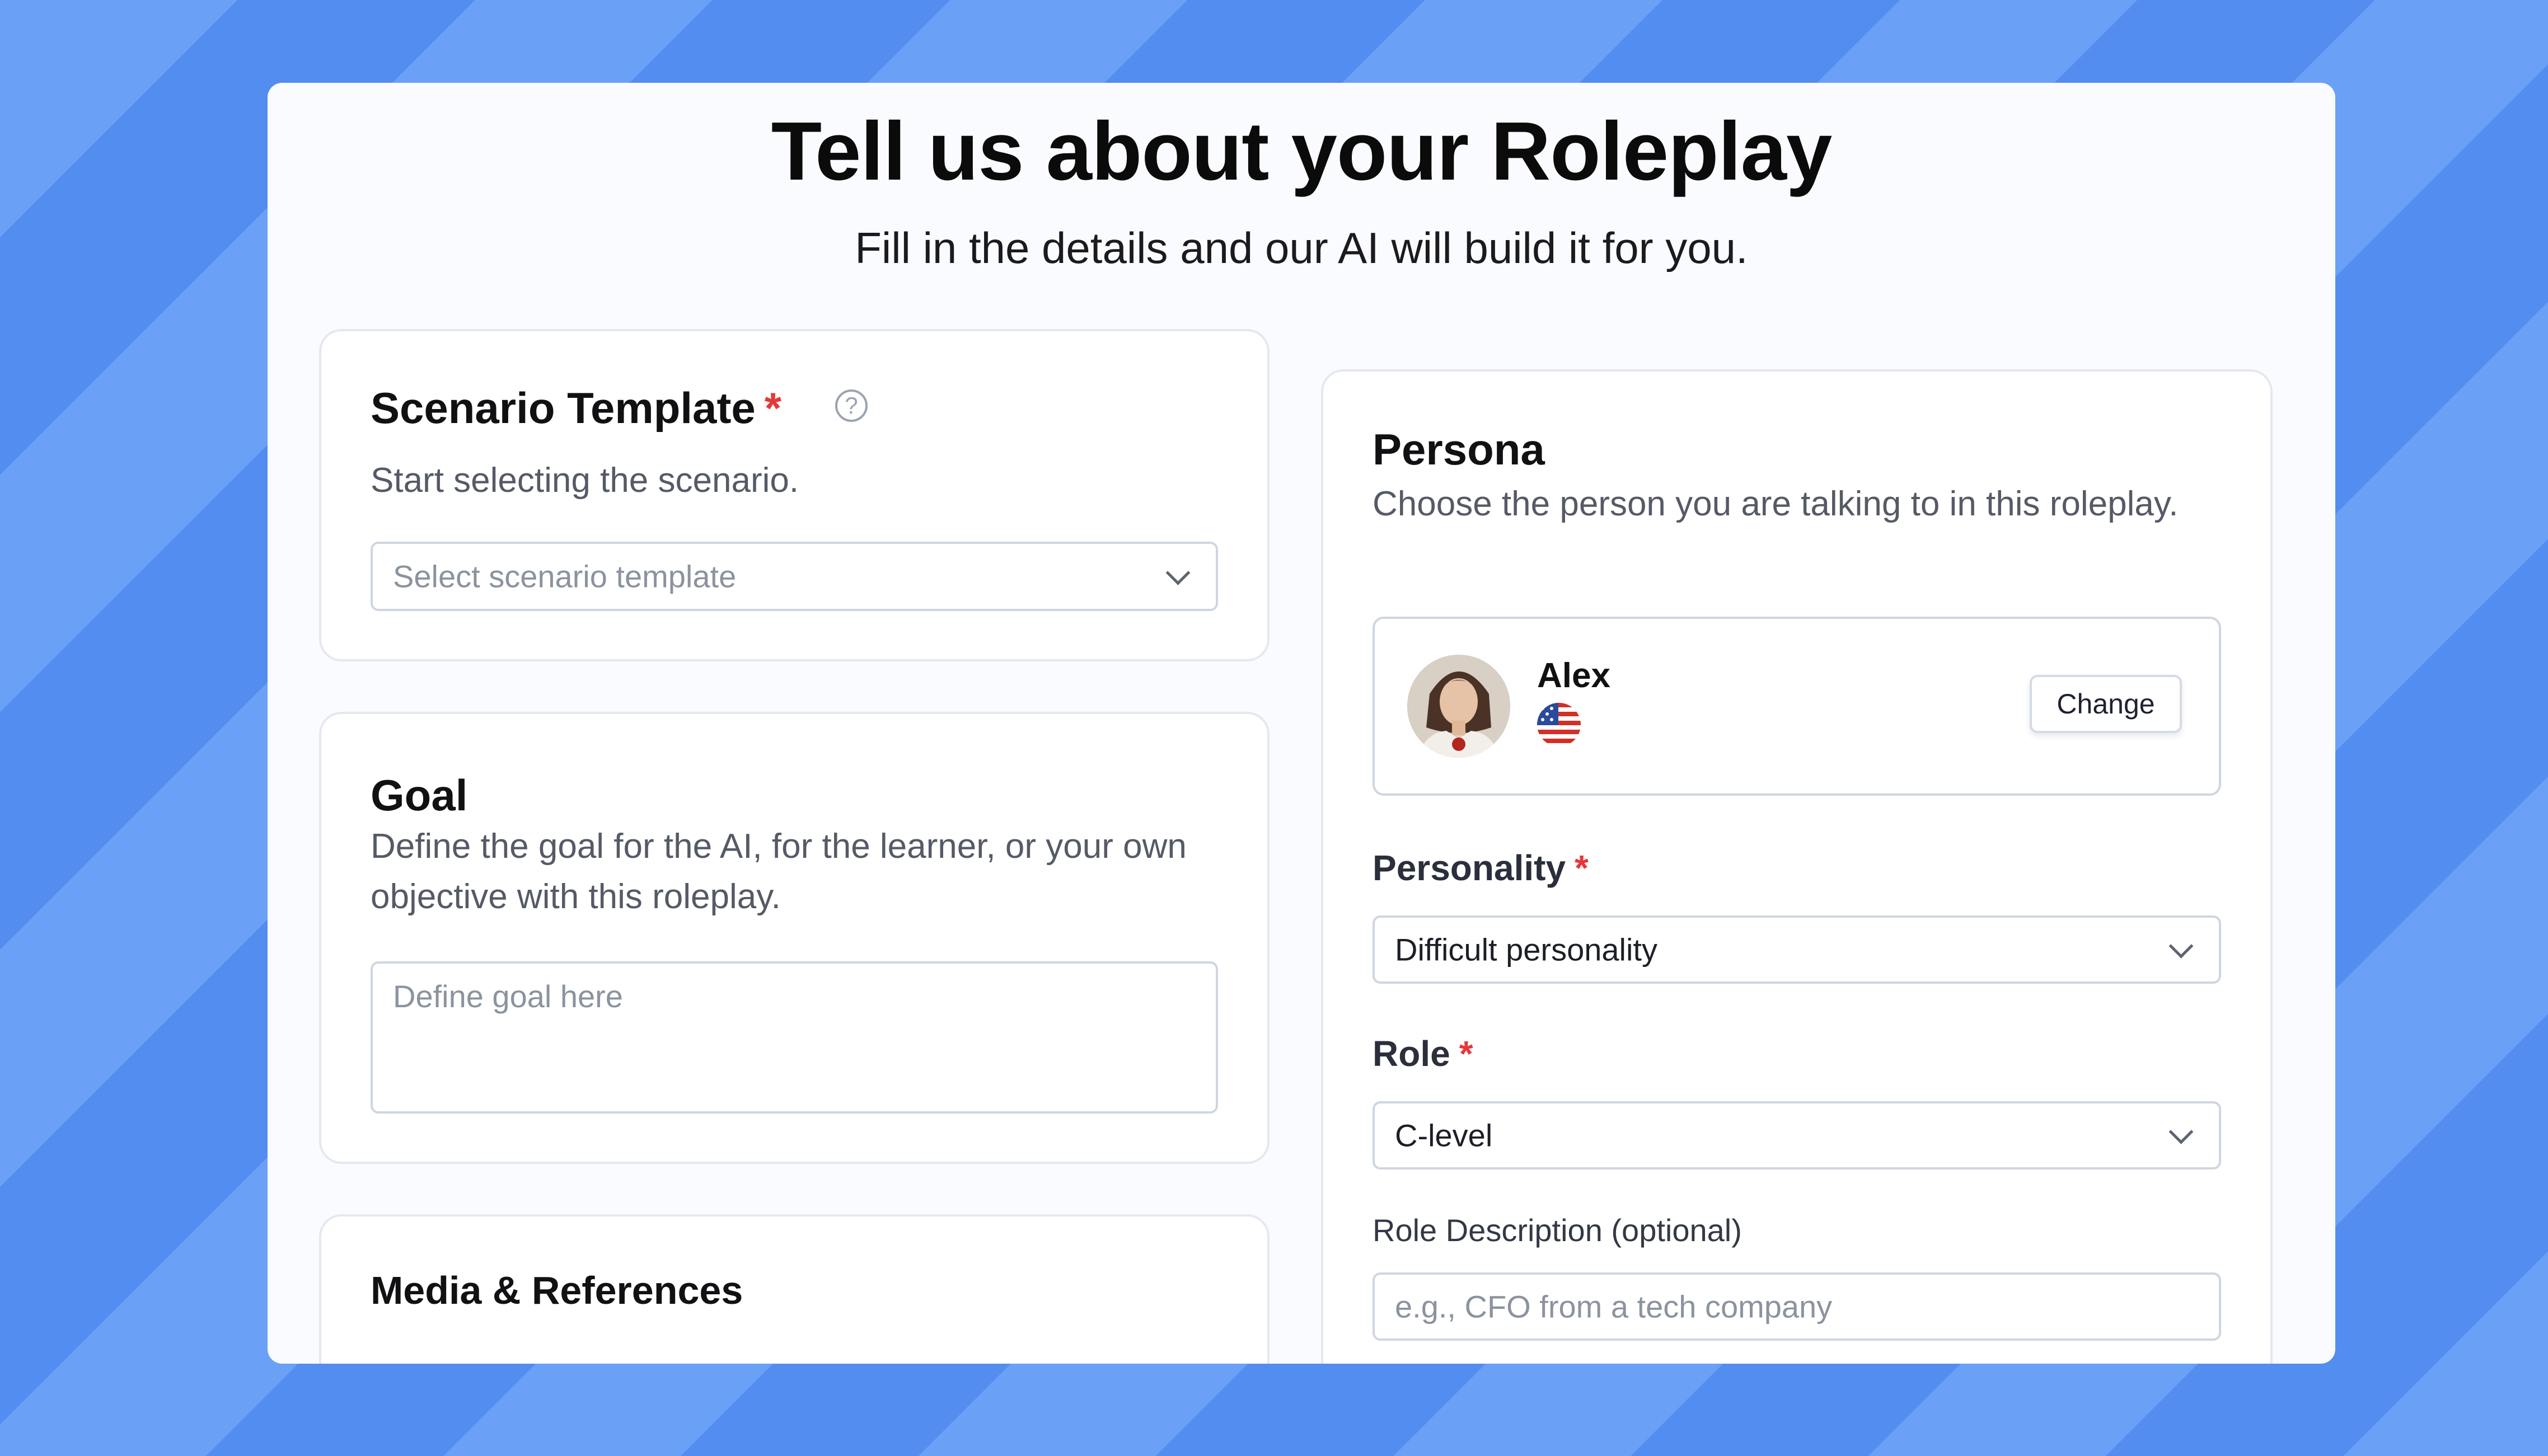  What do you see at coordinates (585, 480) in the screenshot?
I see `scenario-template-description: Start selecting the scenario.` at bounding box center [585, 480].